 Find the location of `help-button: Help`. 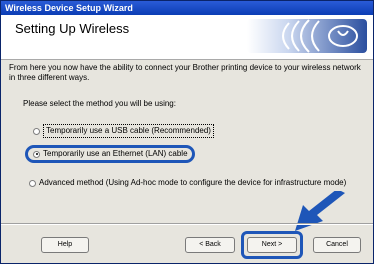

help-button: Help is located at coordinates (65, 245).